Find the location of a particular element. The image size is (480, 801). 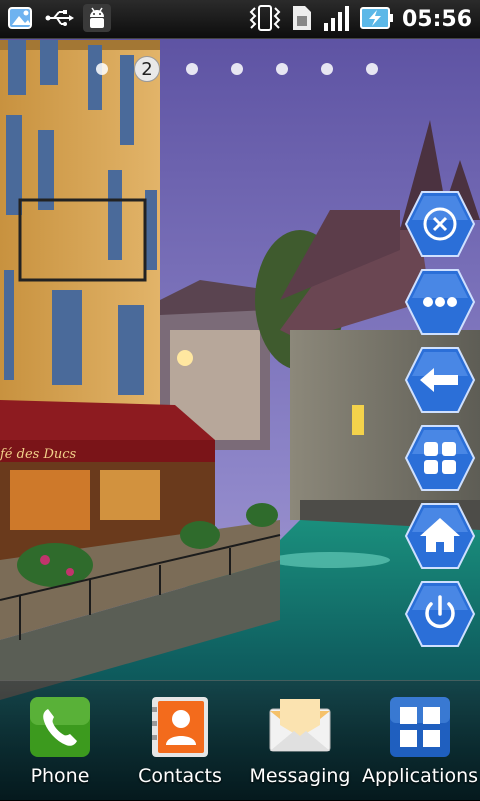

phone-shortcut: Phone is located at coordinates (60, 745).